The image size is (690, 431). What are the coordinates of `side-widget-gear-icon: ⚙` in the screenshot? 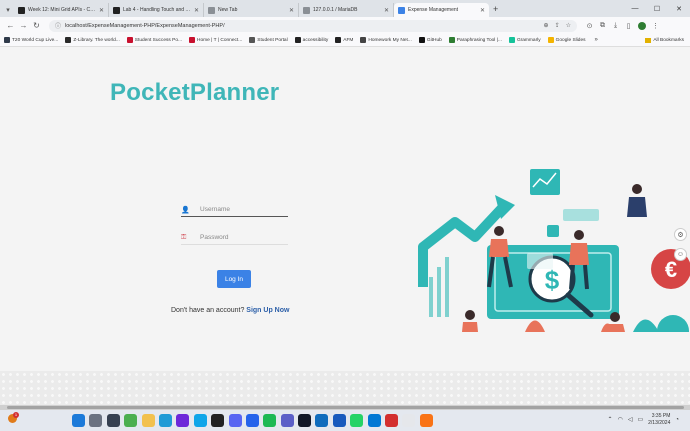 It's located at (680, 234).